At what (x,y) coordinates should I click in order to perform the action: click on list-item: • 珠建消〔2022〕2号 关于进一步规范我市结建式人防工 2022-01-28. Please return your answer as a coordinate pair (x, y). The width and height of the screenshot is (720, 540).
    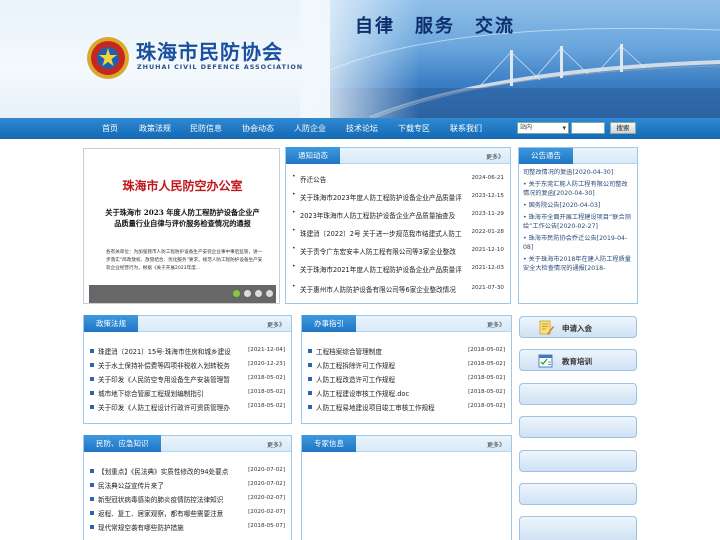
    Looking at the image, I should click on (398, 233).